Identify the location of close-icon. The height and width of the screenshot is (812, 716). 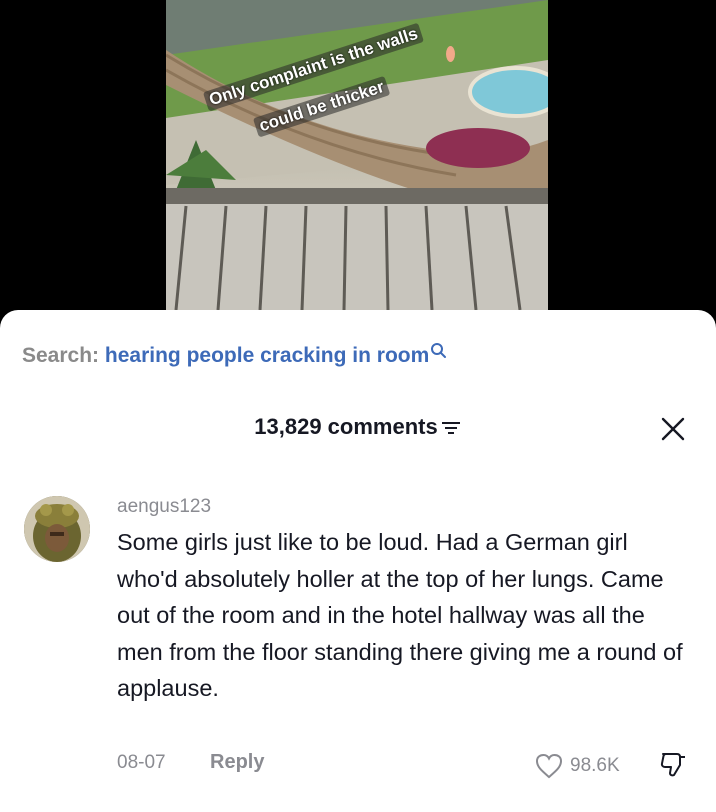
(673, 429).